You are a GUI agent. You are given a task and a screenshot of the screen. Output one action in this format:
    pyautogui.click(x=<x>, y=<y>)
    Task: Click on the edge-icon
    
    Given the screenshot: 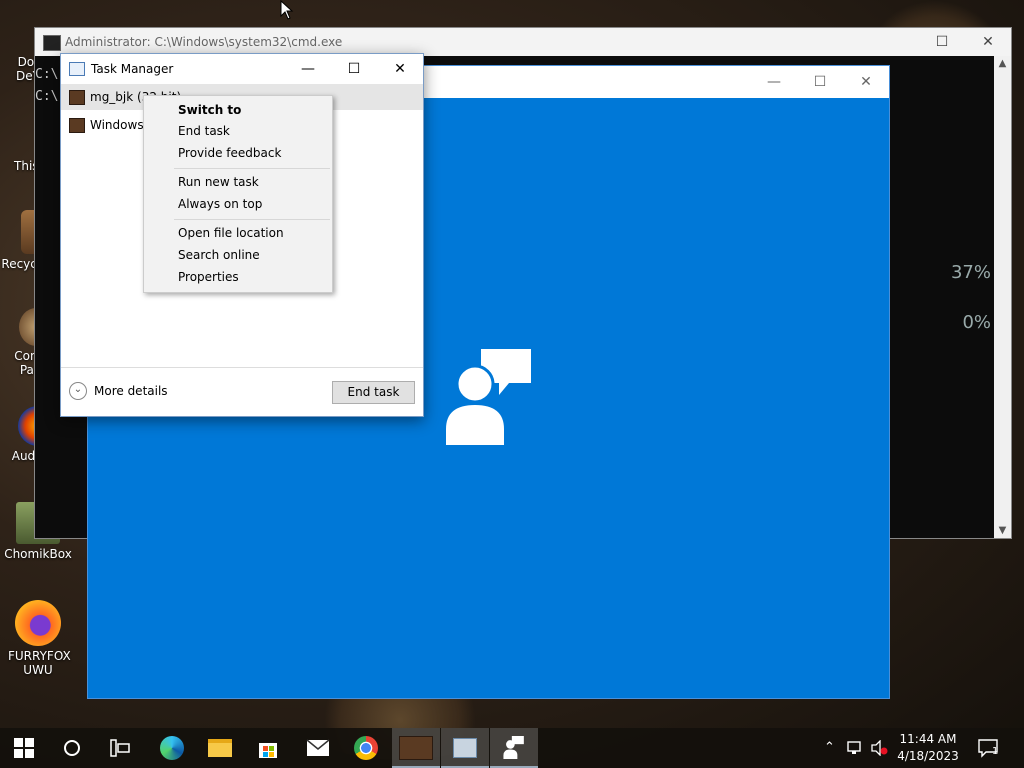 What is the action you would take?
    pyautogui.click(x=172, y=748)
    